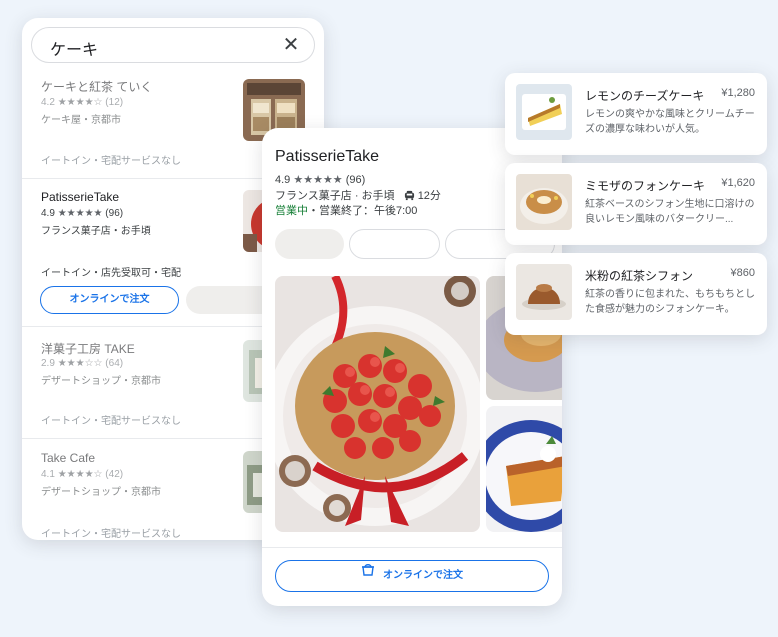 Image resolution: width=778 pixels, height=637 pixels. Describe the element at coordinates (423, 575) in the screenshot. I see `order-online-label: オンラインで注文` at that location.